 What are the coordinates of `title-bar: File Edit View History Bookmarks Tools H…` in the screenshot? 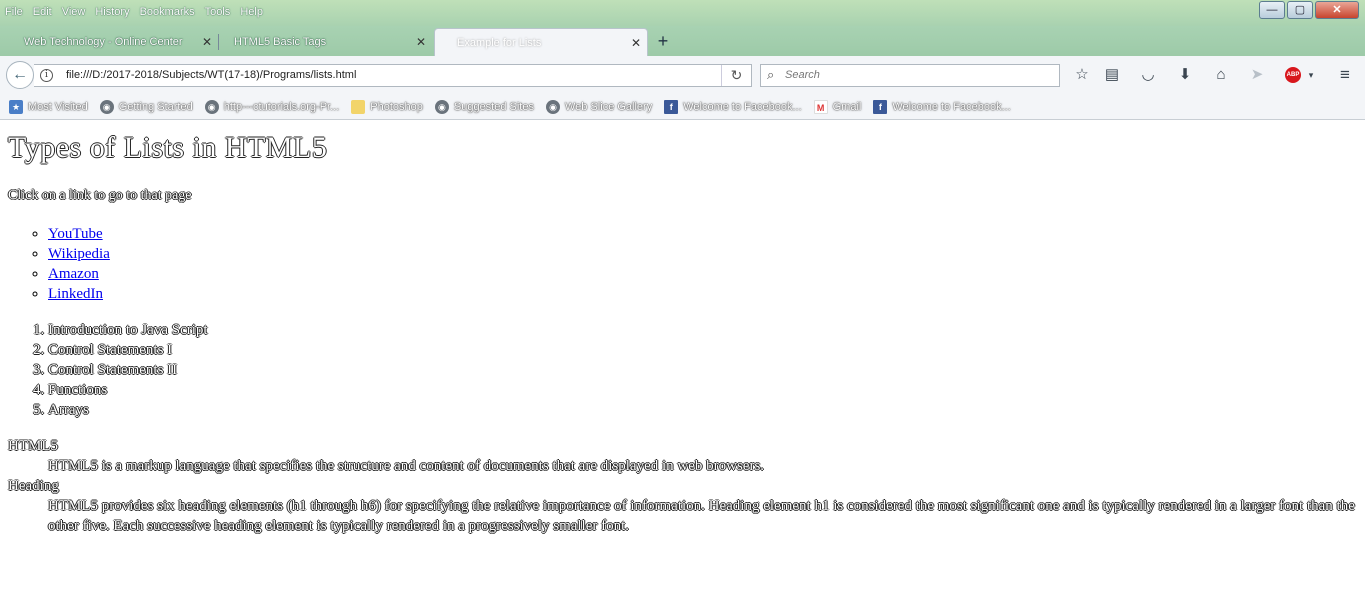 It's located at (682, 13).